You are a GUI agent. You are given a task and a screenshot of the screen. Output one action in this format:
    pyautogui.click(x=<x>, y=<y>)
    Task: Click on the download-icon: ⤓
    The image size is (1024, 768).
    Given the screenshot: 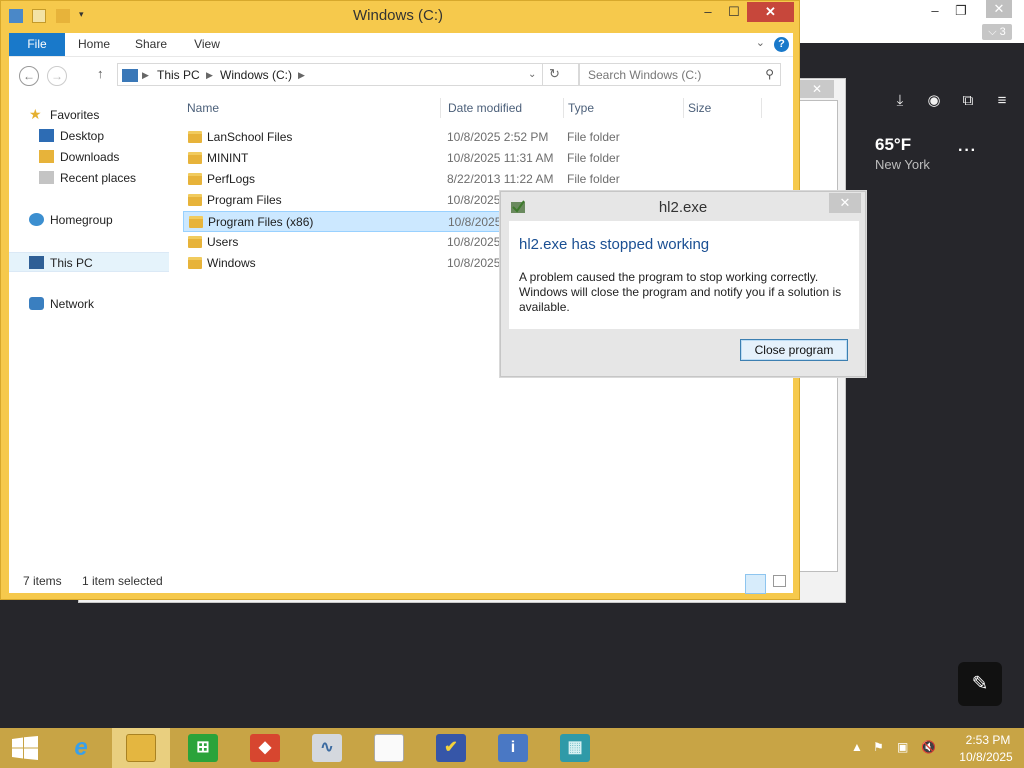 What is the action you would take?
    pyautogui.click(x=900, y=101)
    